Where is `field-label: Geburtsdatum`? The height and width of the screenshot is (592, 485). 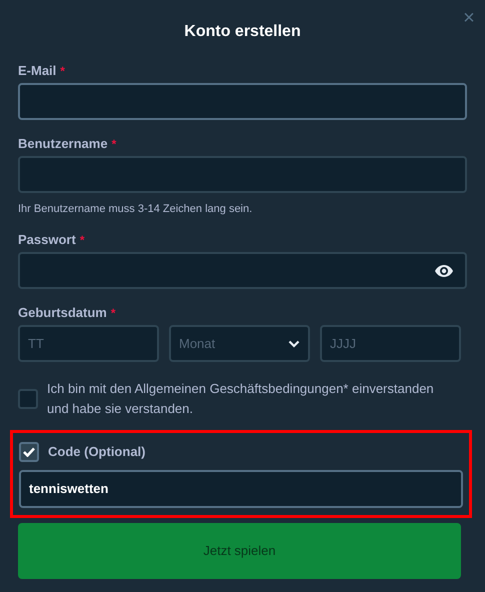
field-label: Geburtsdatum is located at coordinates (62, 313).